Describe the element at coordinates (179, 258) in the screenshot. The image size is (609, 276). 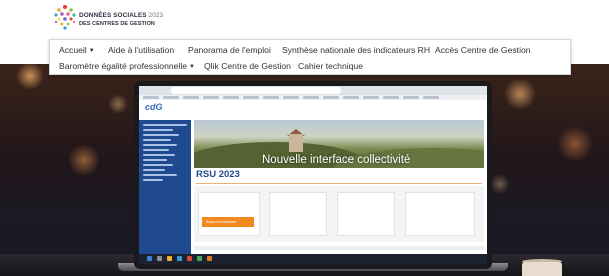
I see `browser-icon` at that location.